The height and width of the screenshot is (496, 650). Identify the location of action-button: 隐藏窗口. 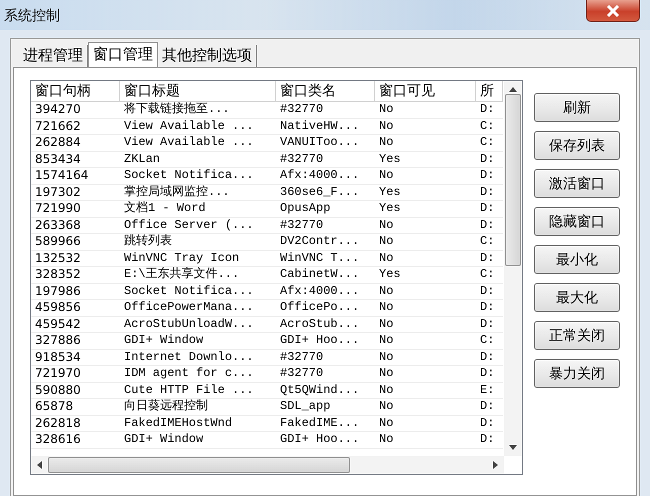
(577, 221).